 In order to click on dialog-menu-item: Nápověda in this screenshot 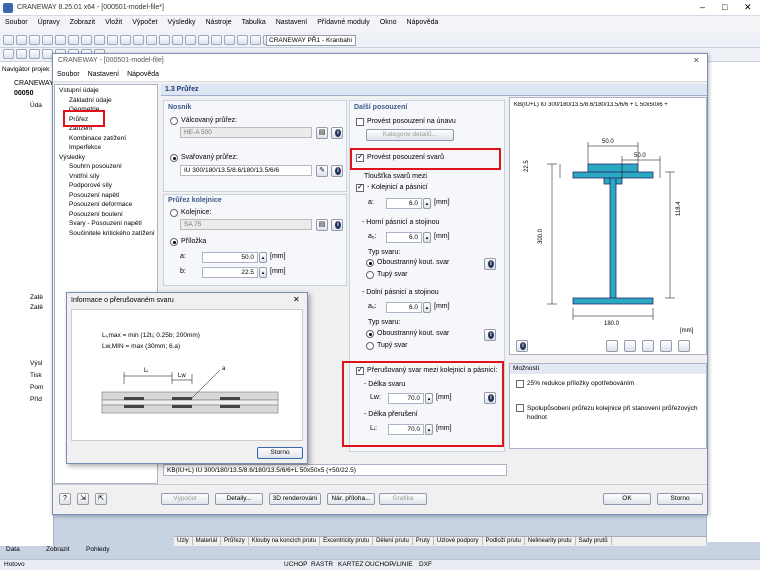, I will do `click(143, 74)`.